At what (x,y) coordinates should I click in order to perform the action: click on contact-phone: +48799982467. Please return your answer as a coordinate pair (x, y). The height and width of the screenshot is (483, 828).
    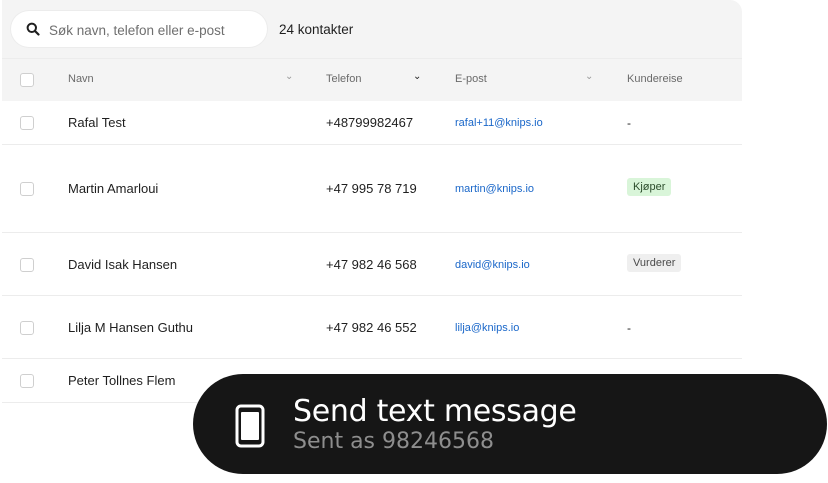
    Looking at the image, I should click on (370, 122).